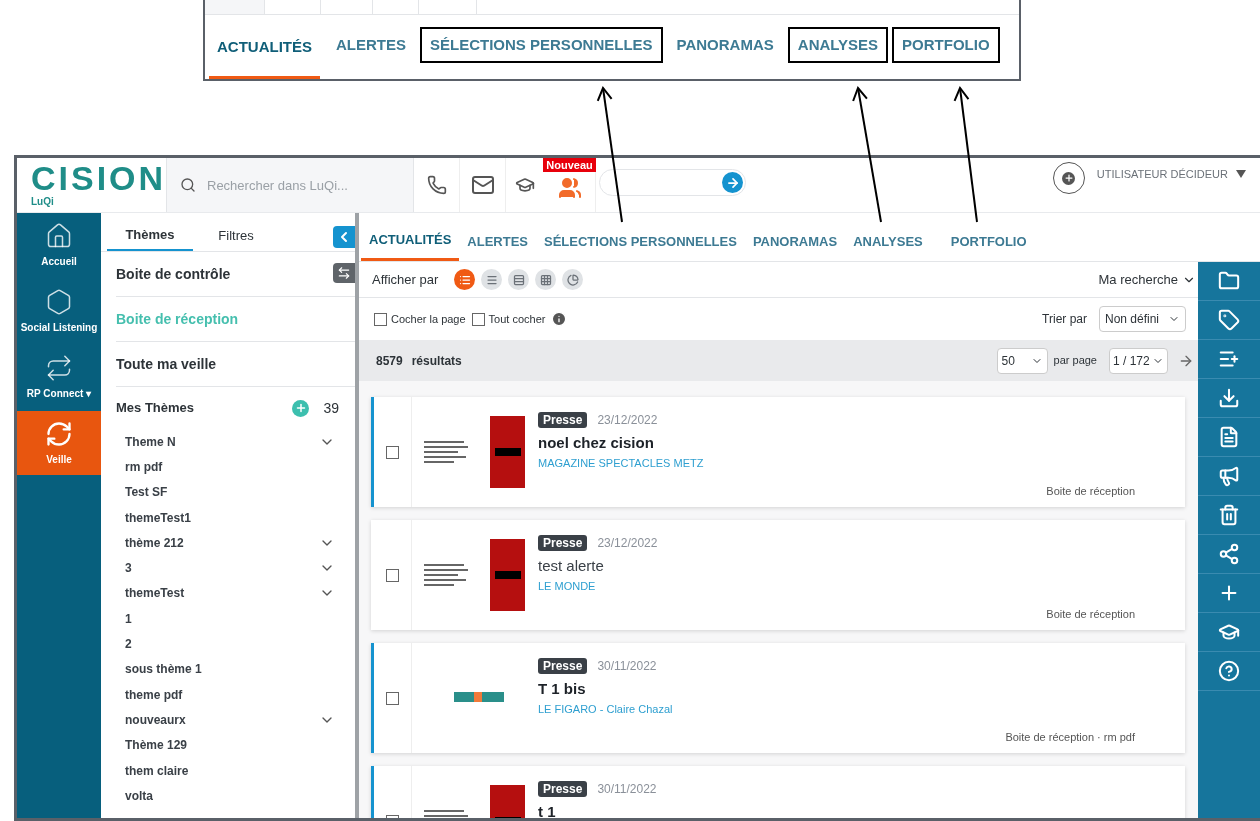 The image size is (1260, 821). I want to click on theme-item: sous thème 1, so click(163, 669).